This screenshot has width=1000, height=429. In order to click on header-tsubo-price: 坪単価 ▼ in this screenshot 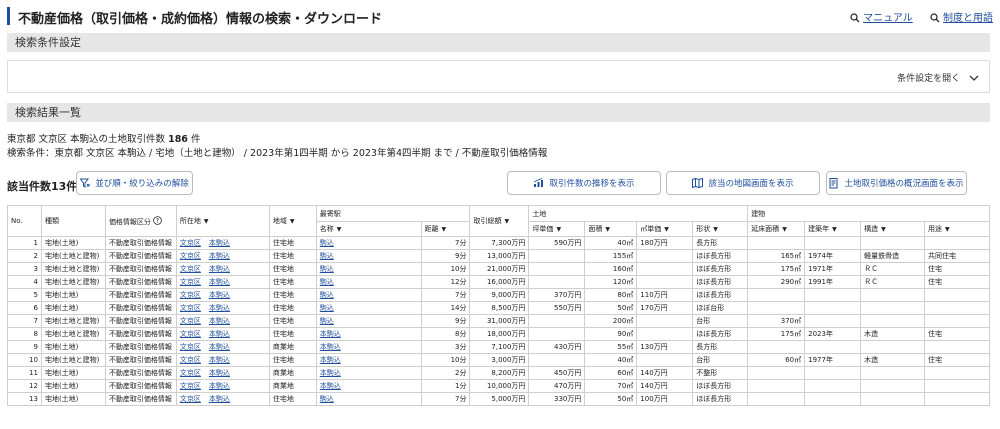, I will do `click(557, 229)`.